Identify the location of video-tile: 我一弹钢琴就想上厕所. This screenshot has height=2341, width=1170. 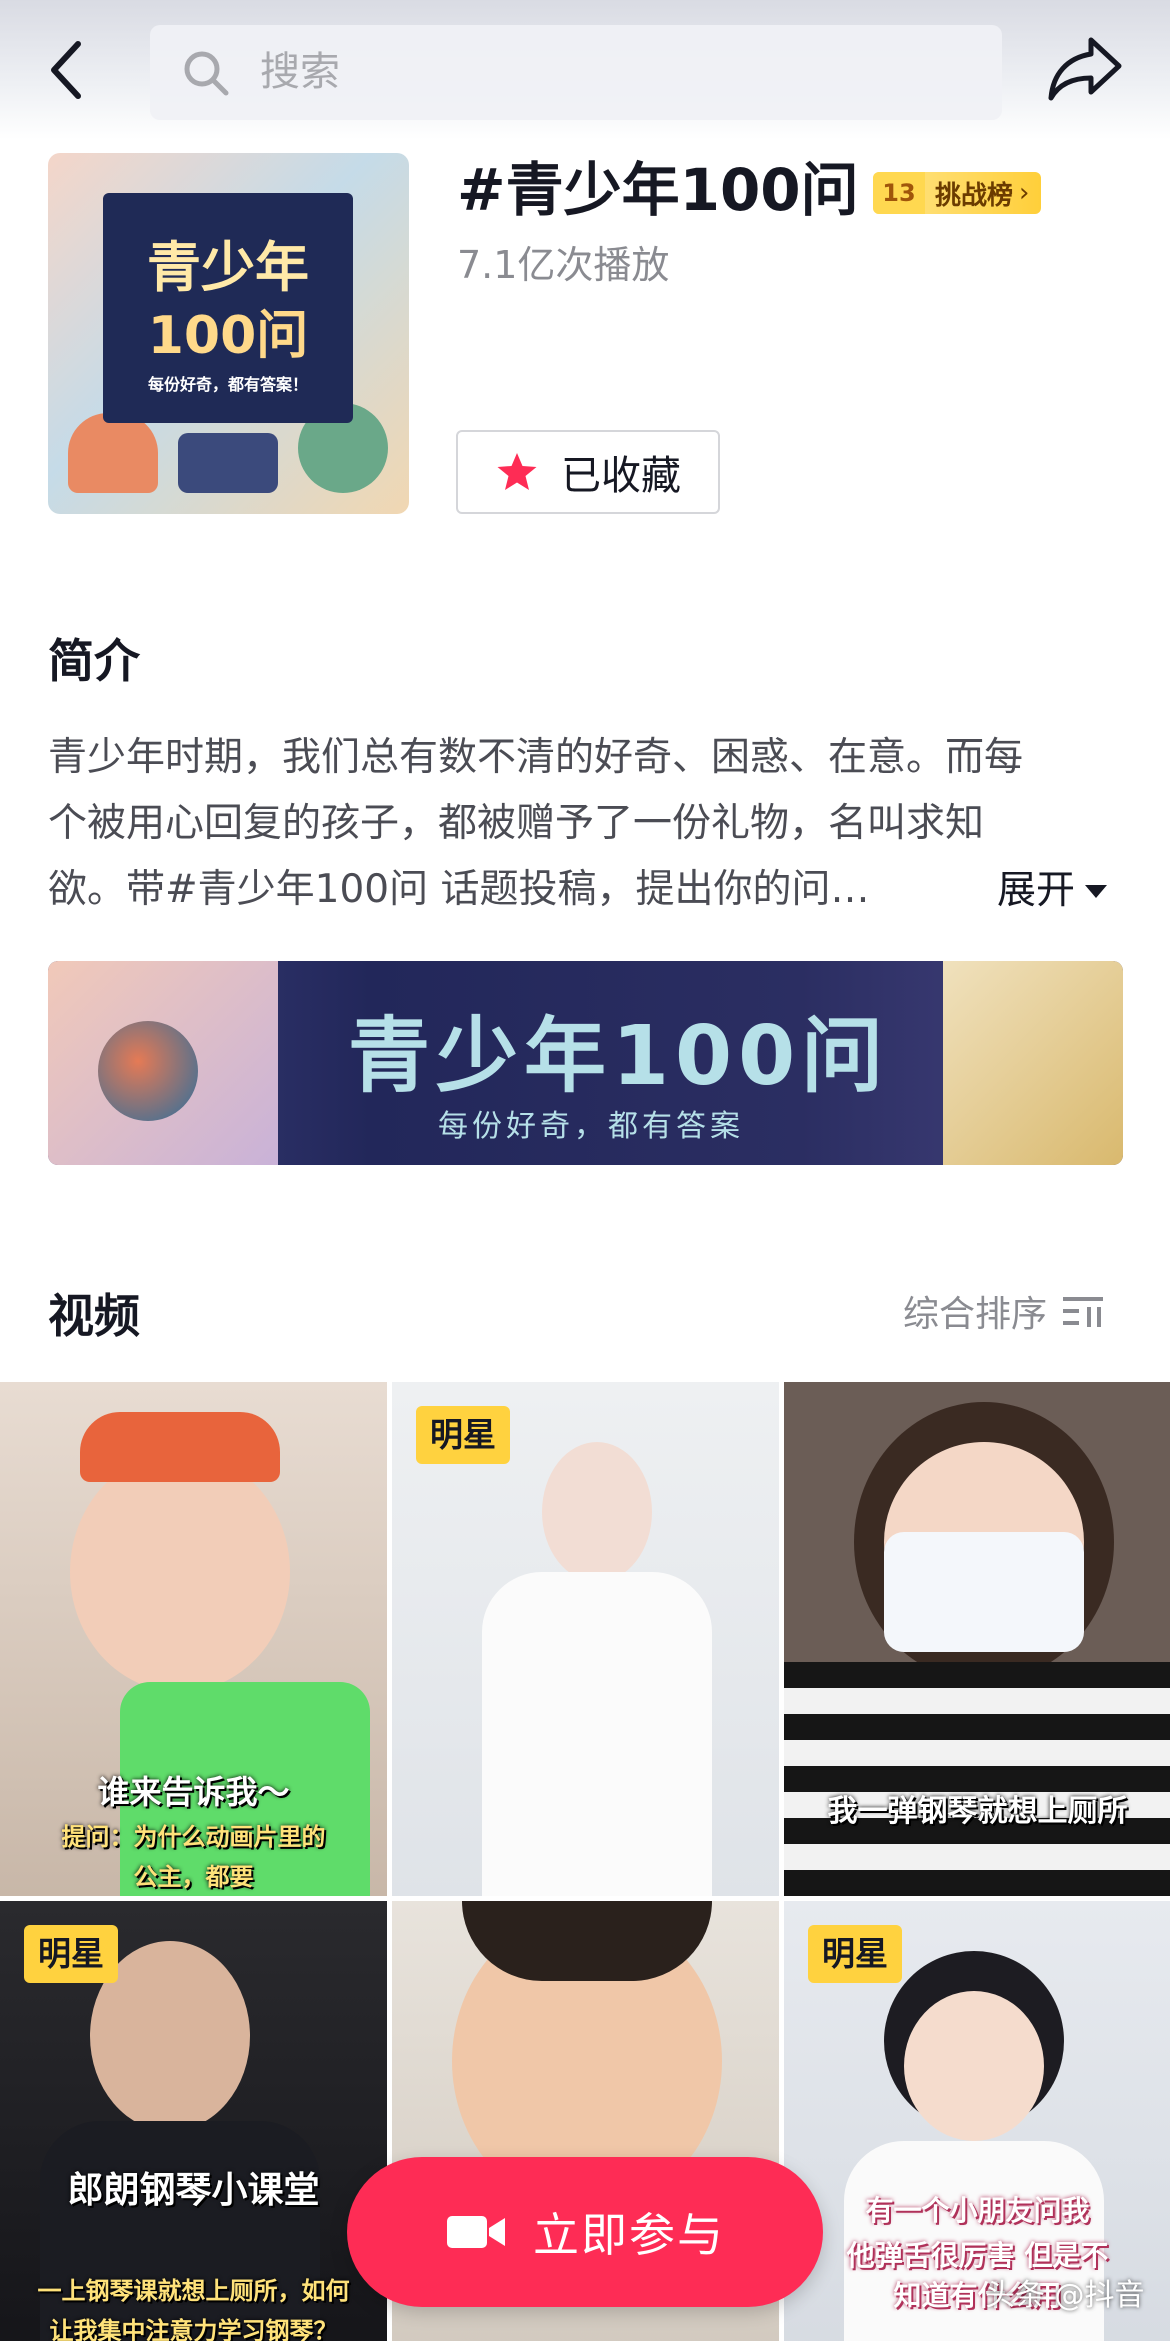
(977, 1639).